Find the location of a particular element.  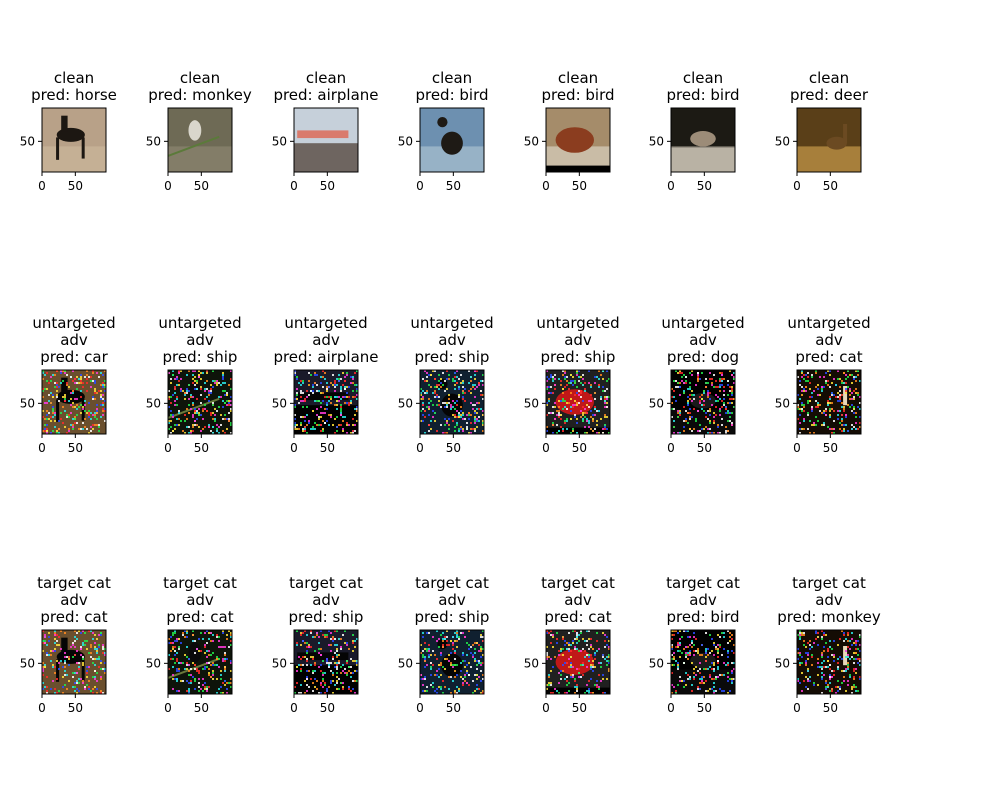

x-tick-label: 50 is located at coordinates (704, 708).